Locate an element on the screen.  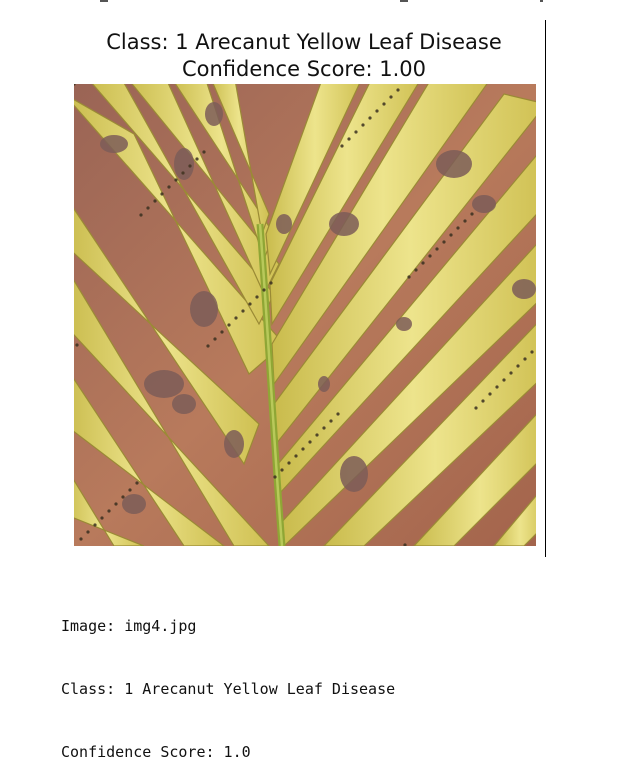
clipped-previous-output is located at coordinates (312, 3).